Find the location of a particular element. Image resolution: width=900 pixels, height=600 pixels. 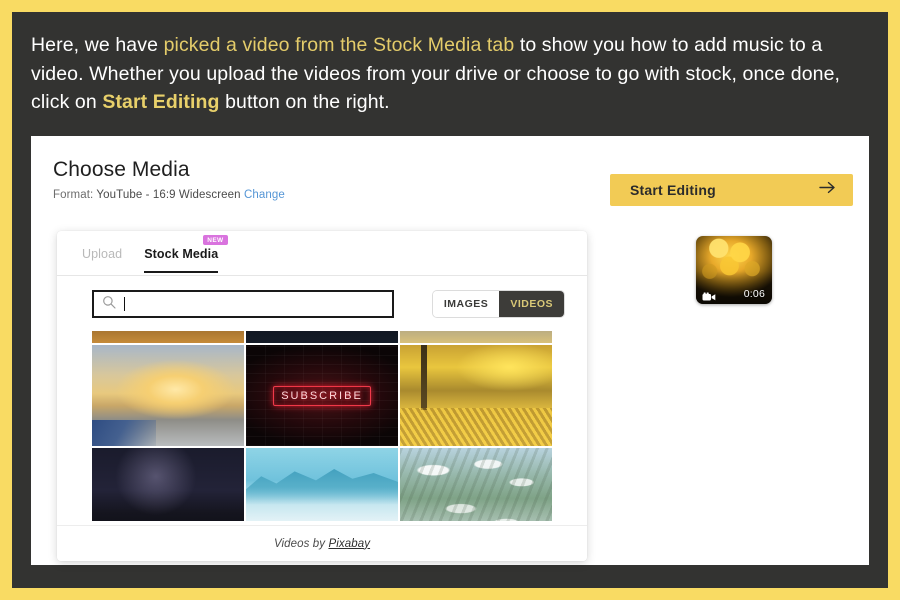

media-tile-night-sky is located at coordinates (168, 484).